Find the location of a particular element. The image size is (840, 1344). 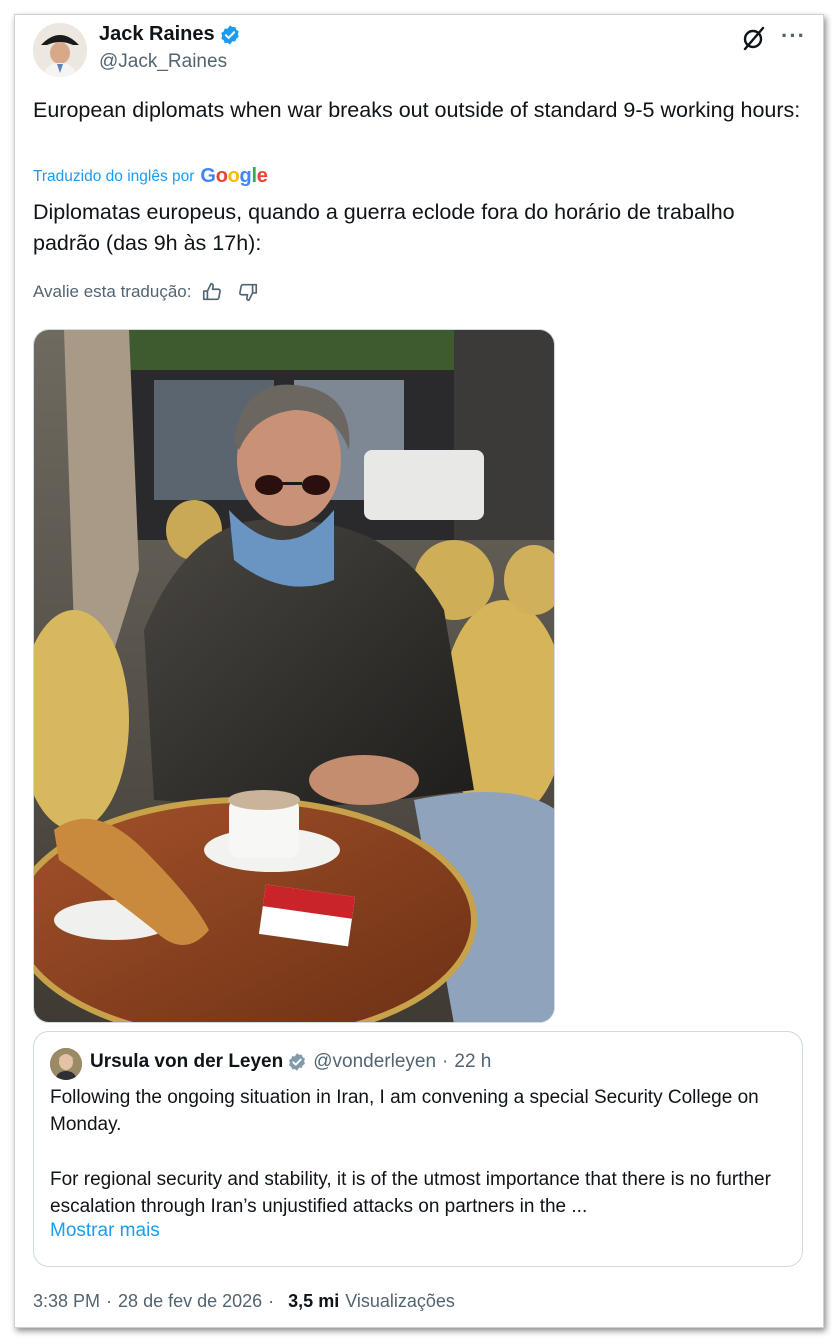

thumbs-down-icon is located at coordinates (248, 292).